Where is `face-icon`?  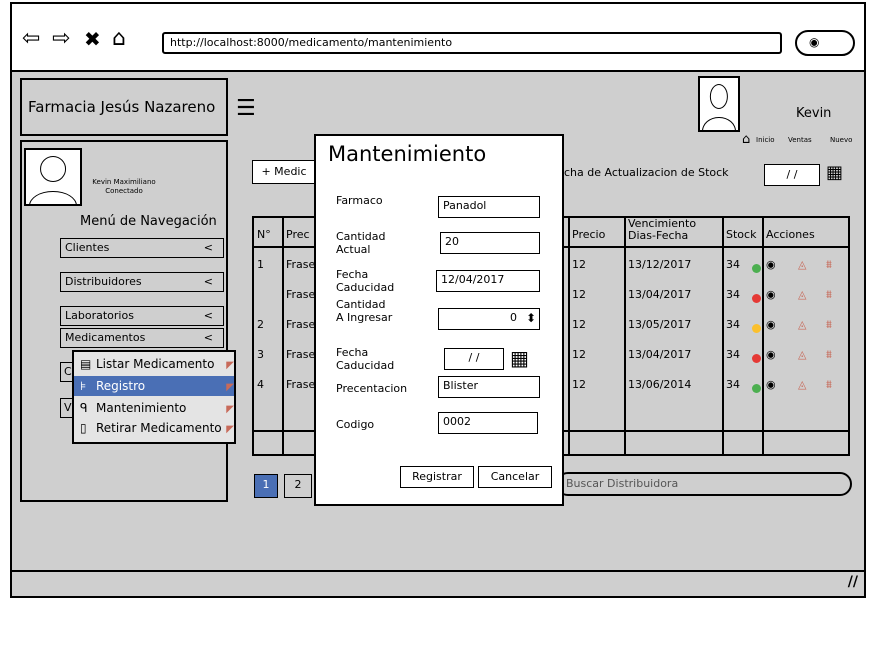
face-icon is located at coordinates (719, 97).